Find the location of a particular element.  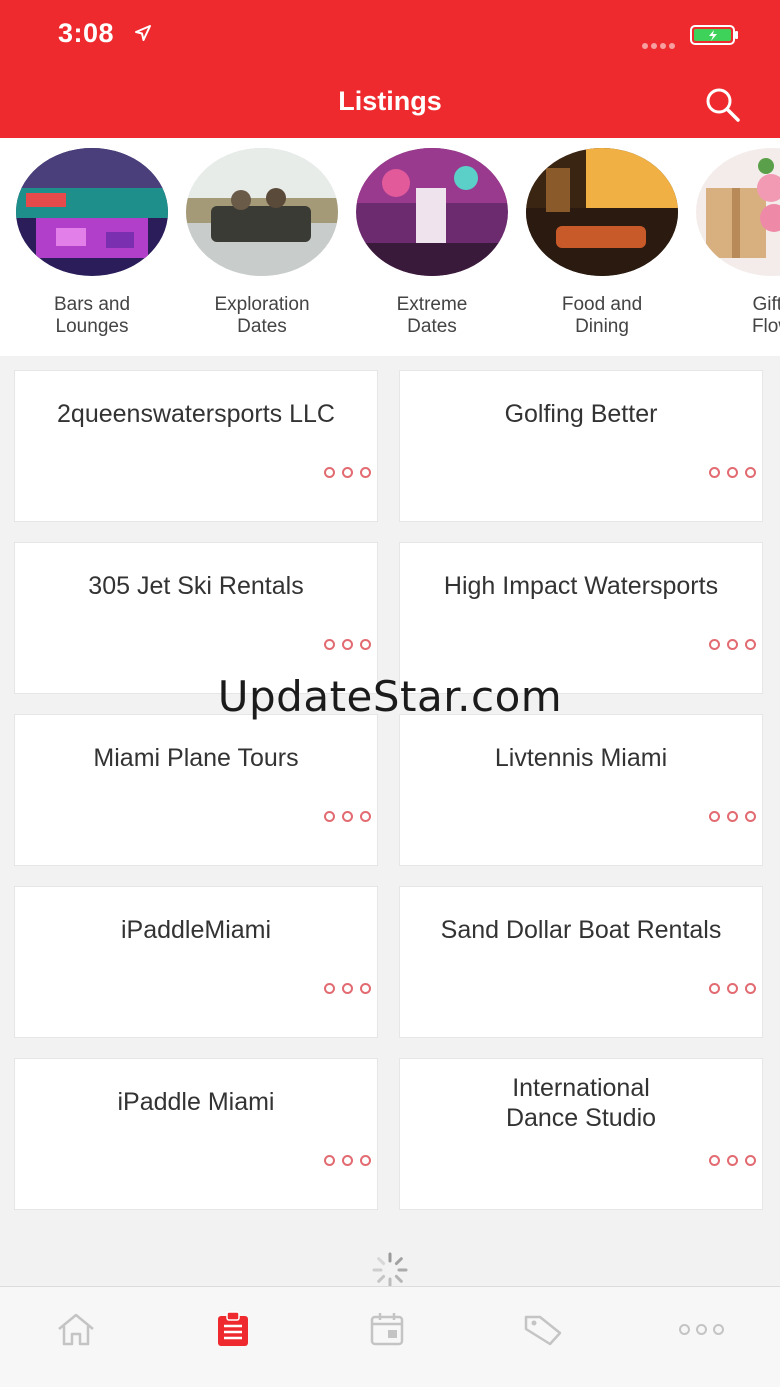

more-icon is located at coordinates (684, 1329).